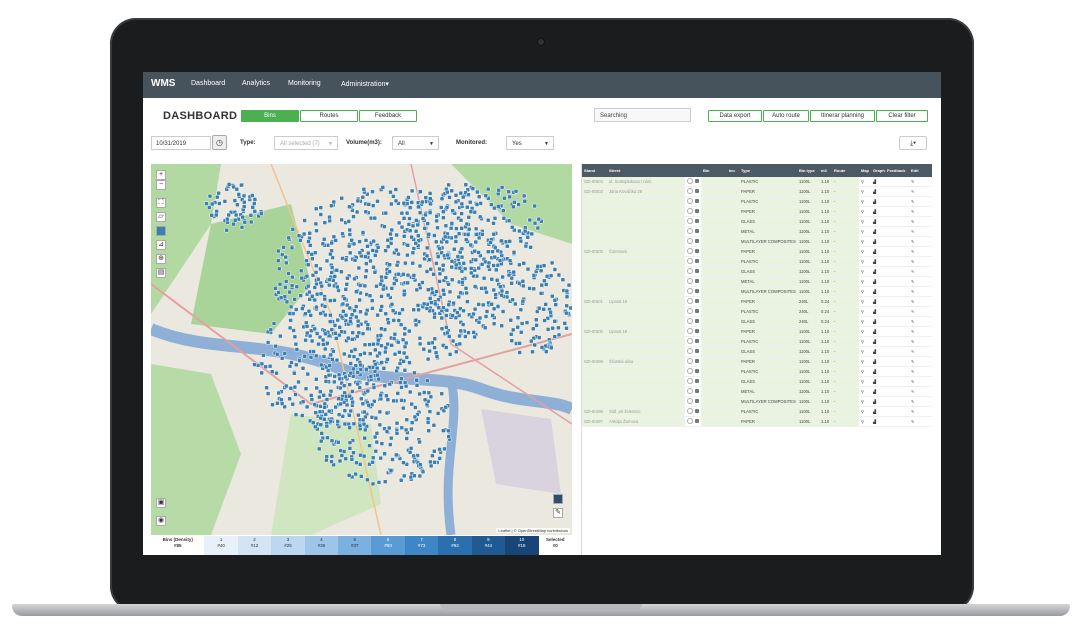 This screenshot has width=1082, height=632. What do you see at coordinates (161, 175) in the screenshot?
I see `zoom-in-button: +` at bounding box center [161, 175].